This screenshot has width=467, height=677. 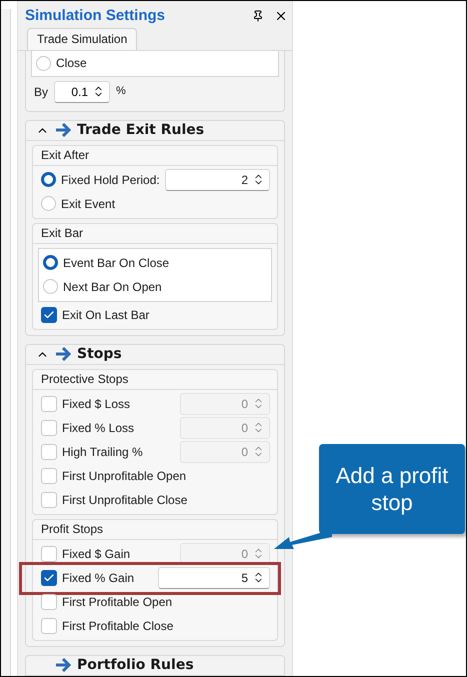 I want to click on option-label: First Unprofitable Open, so click(x=124, y=476).